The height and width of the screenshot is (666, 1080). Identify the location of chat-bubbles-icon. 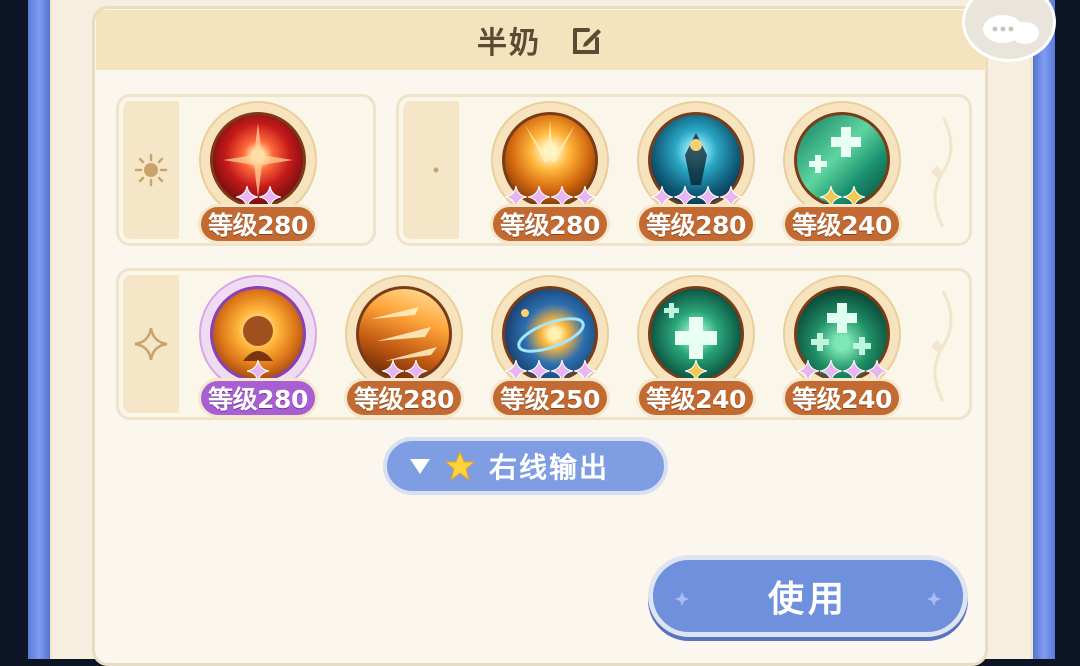
(1011, 29).